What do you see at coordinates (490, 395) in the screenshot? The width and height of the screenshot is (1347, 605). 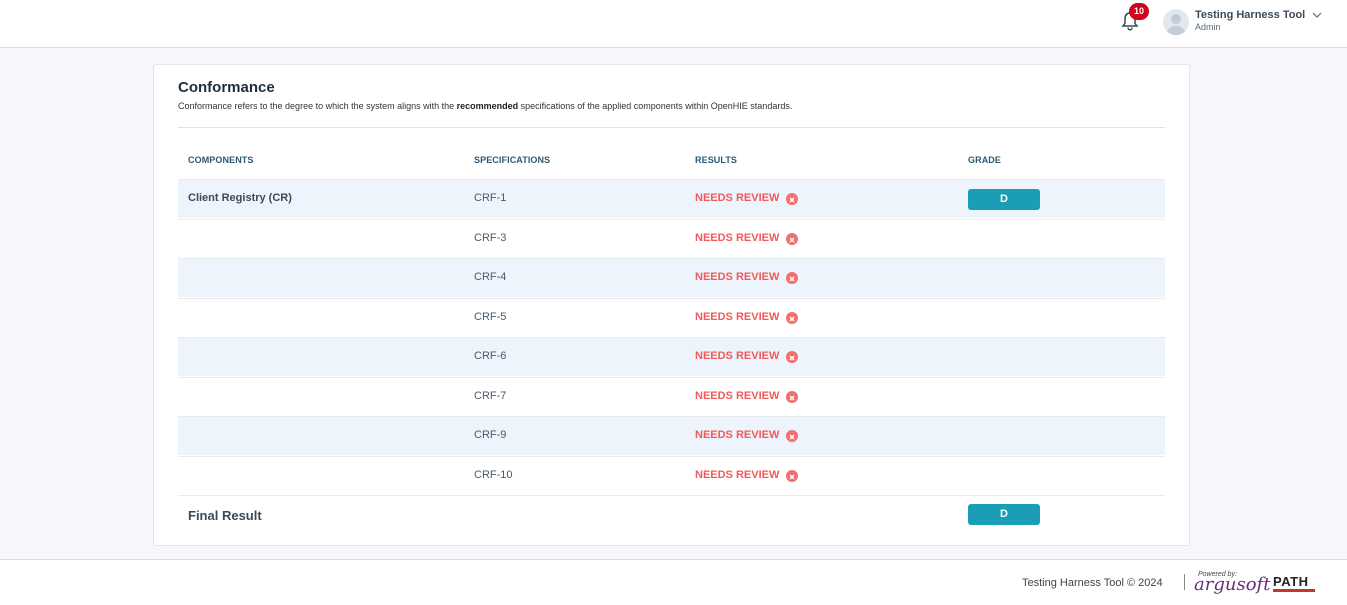 I see `specification-id: CRF-7` at bounding box center [490, 395].